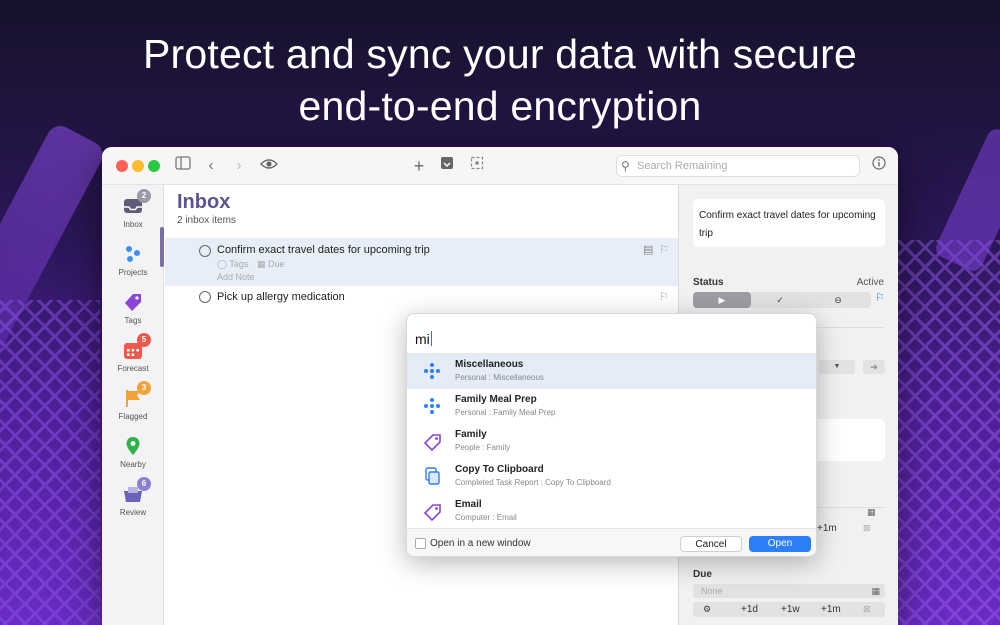  What do you see at coordinates (611, 441) in the screenshot?
I see `result-item: Family People : Family` at bounding box center [611, 441].